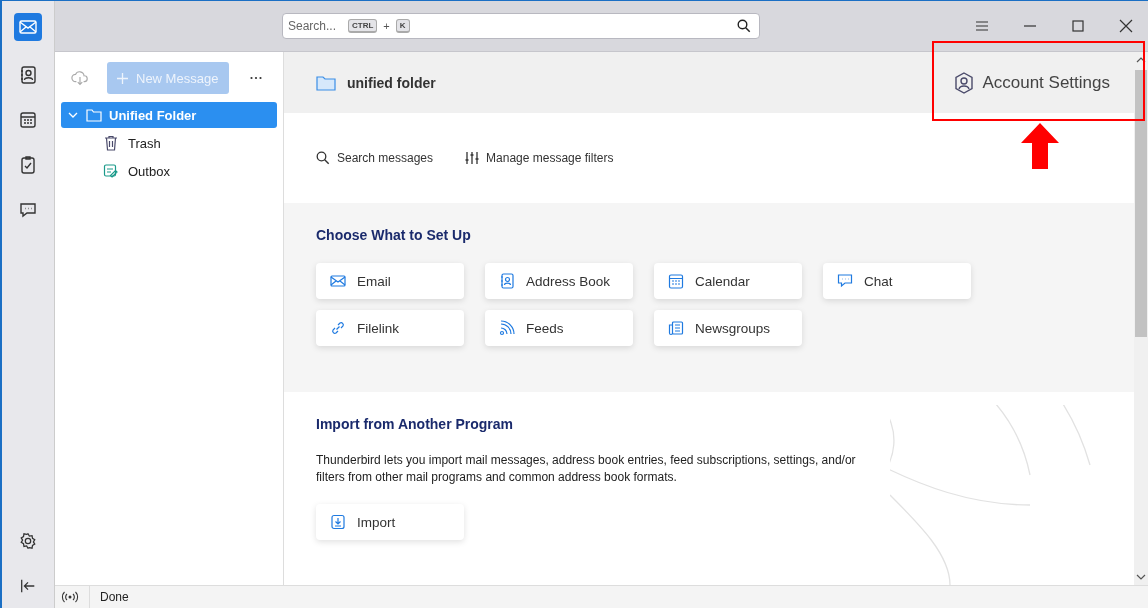 Image resolution: width=1148 pixels, height=608 pixels. What do you see at coordinates (169, 171) in the screenshot?
I see `folder-item: Outbox` at bounding box center [169, 171].